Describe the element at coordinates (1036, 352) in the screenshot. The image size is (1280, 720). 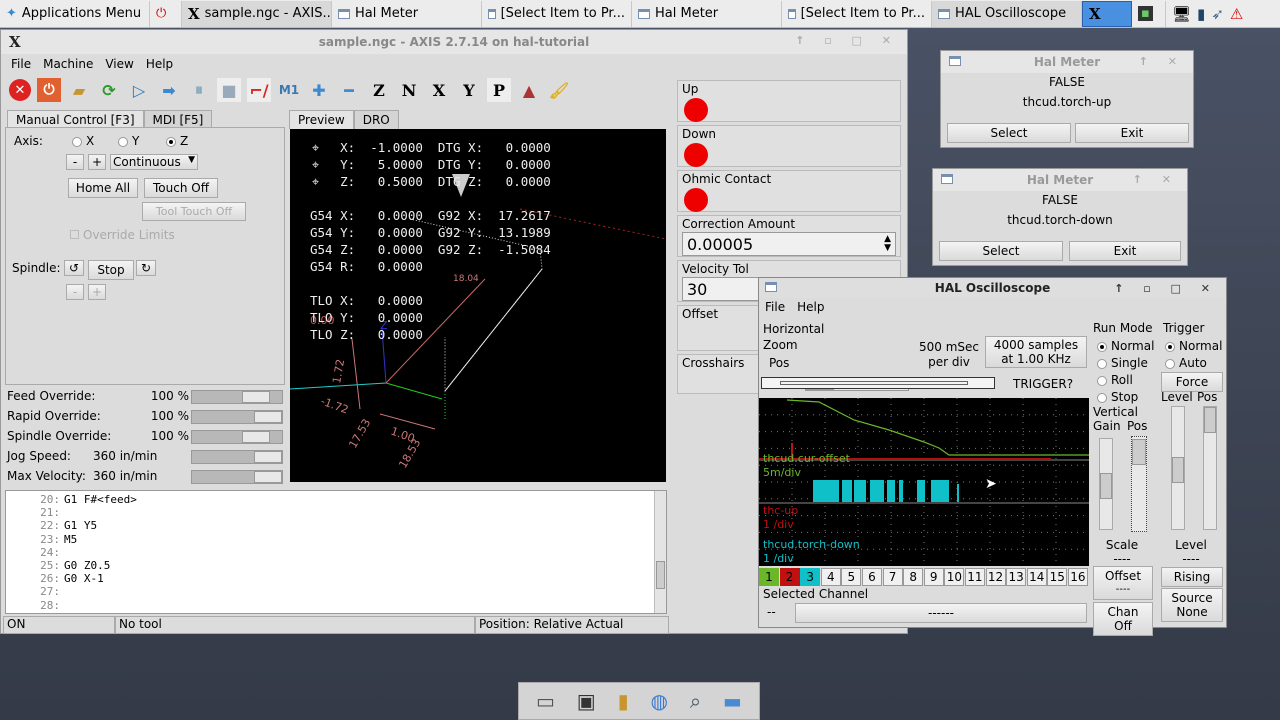
I see `sample-rate-button: 4000 samples at 1.00 KHz` at that location.